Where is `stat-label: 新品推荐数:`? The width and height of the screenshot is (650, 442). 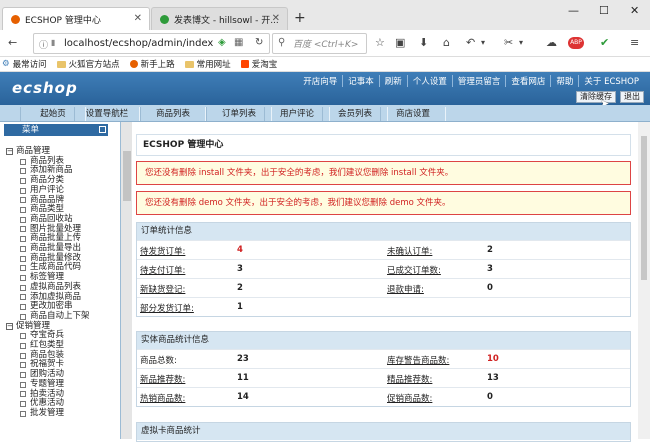 stat-label: 新品推荐数: is located at coordinates (162, 379).